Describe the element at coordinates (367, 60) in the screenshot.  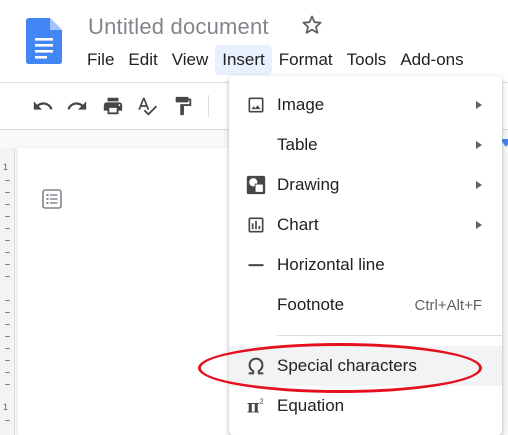
I see `menu-tools: Tools` at that location.